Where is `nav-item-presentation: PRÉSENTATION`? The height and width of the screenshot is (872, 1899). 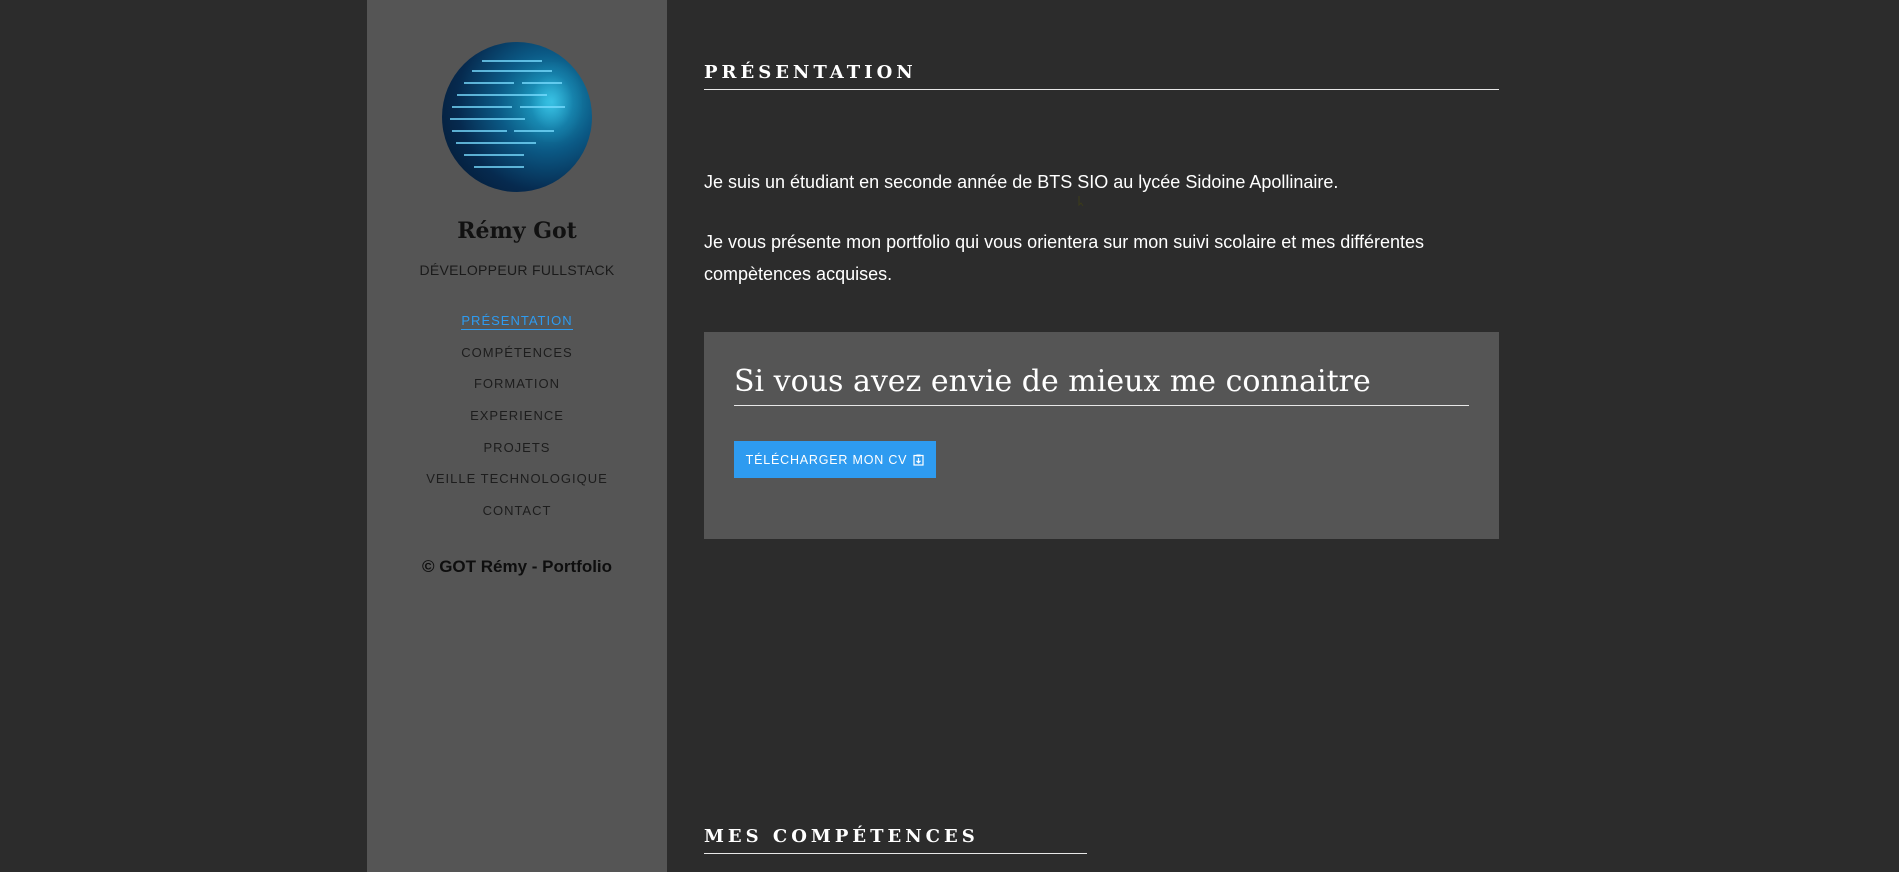
nav-item-presentation: PRÉSENTATION is located at coordinates (517, 328).